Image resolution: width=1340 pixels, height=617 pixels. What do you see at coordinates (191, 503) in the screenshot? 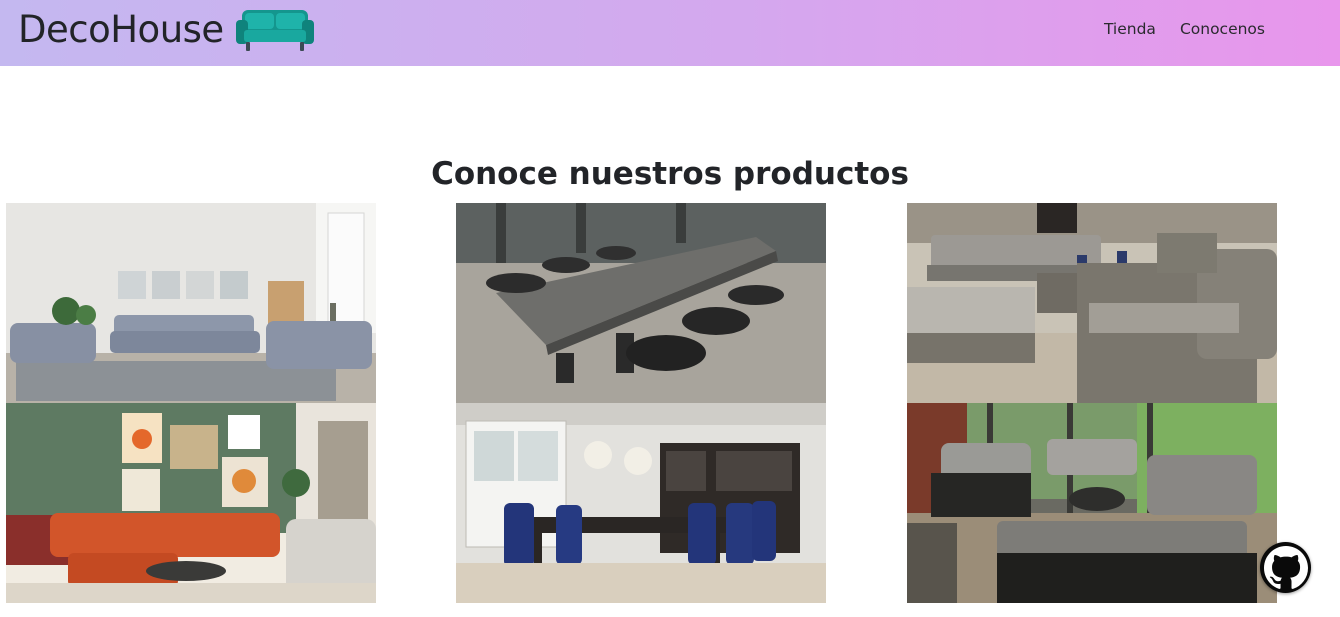
I see `product-image-orange-sectional` at bounding box center [191, 503].